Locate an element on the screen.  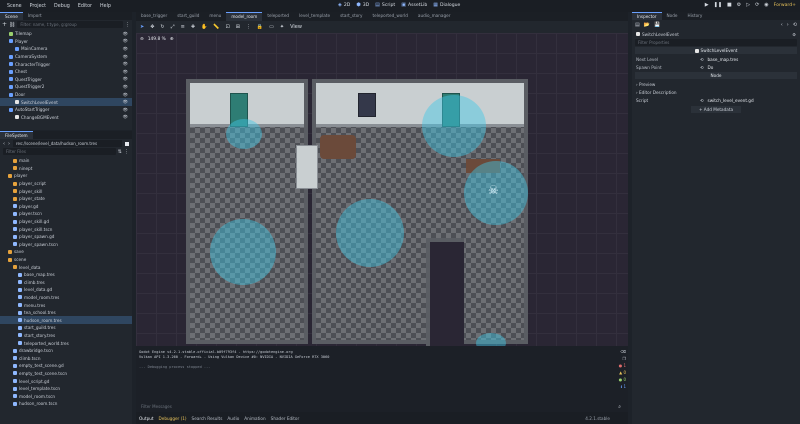
link-icon: ⛓ is located at coordinates (12, 25).